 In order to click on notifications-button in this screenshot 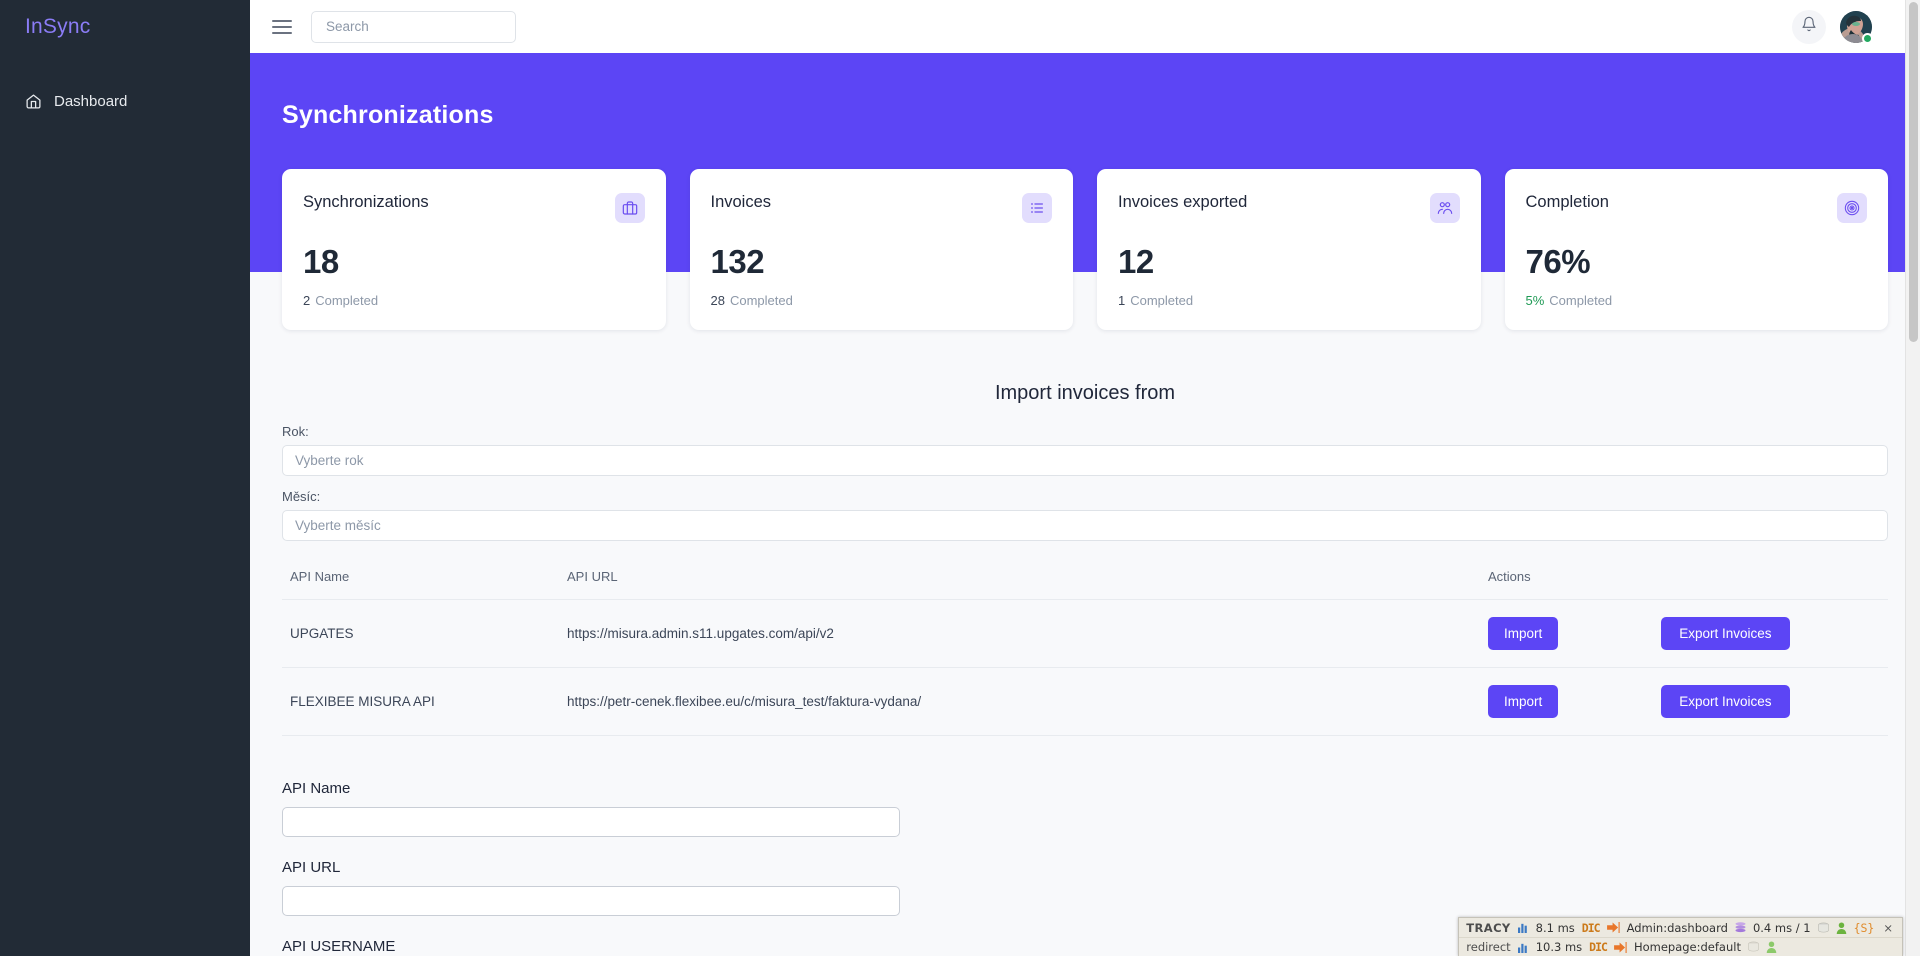, I will do `click(1809, 26)`.